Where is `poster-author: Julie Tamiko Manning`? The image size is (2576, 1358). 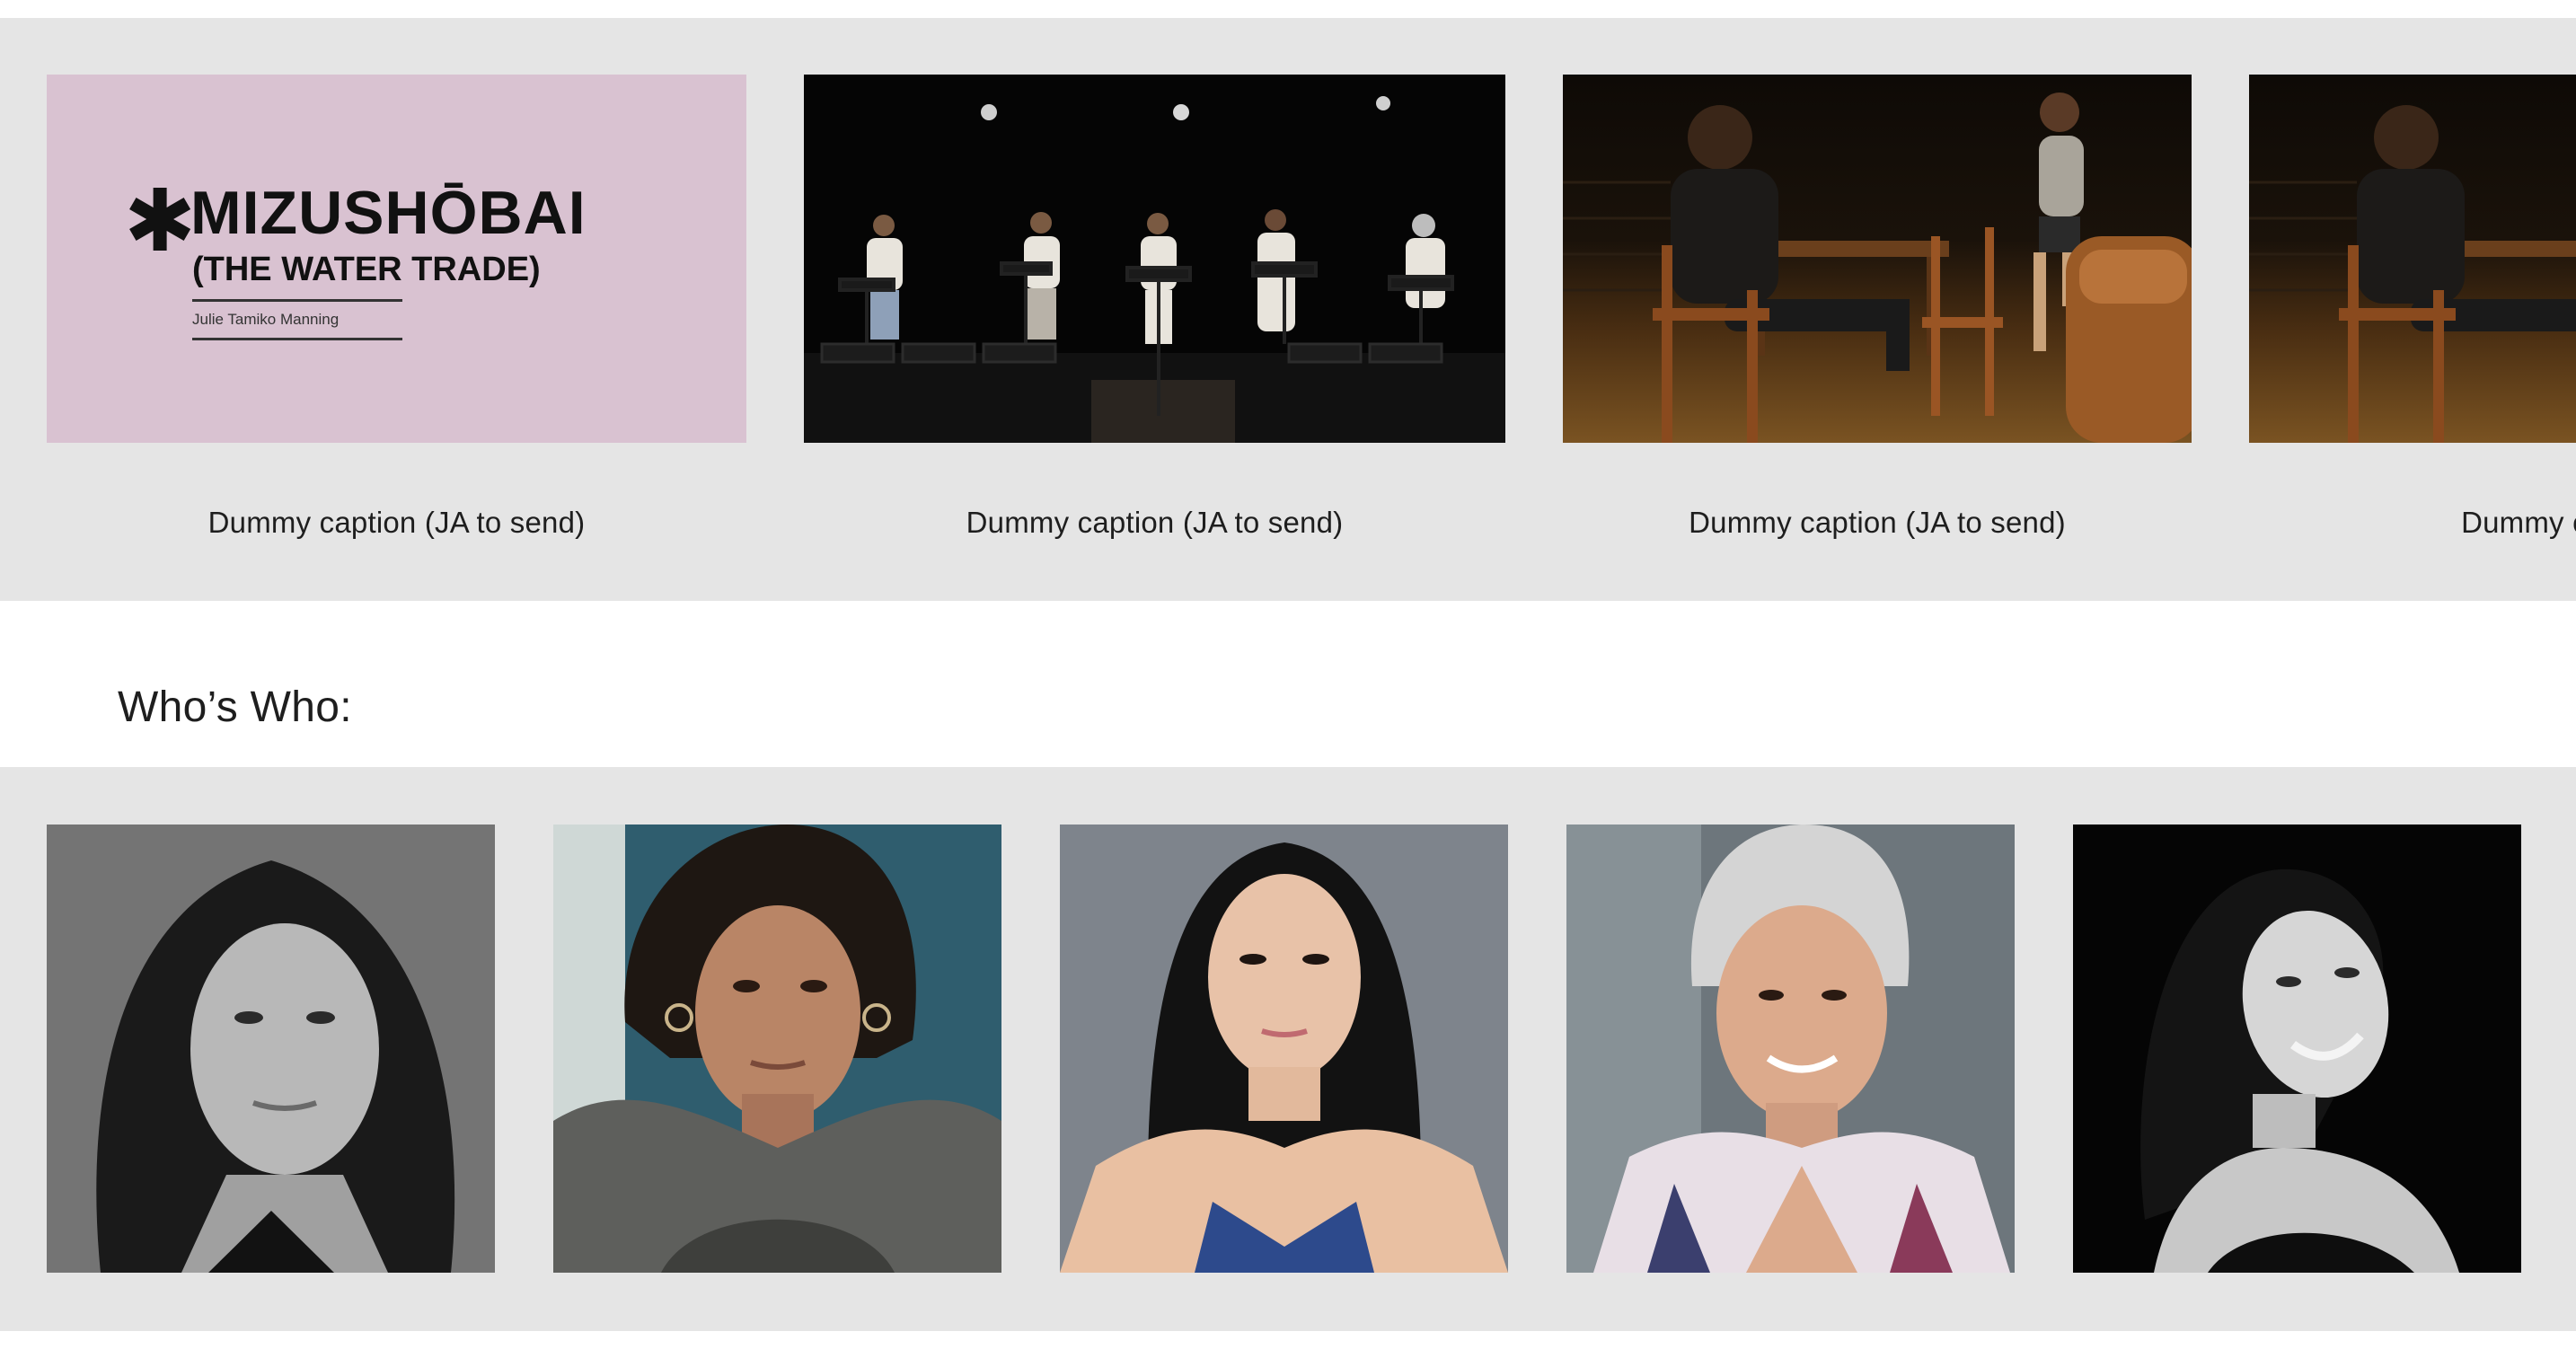
poster-author: Julie Tamiko Manning is located at coordinates (266, 319).